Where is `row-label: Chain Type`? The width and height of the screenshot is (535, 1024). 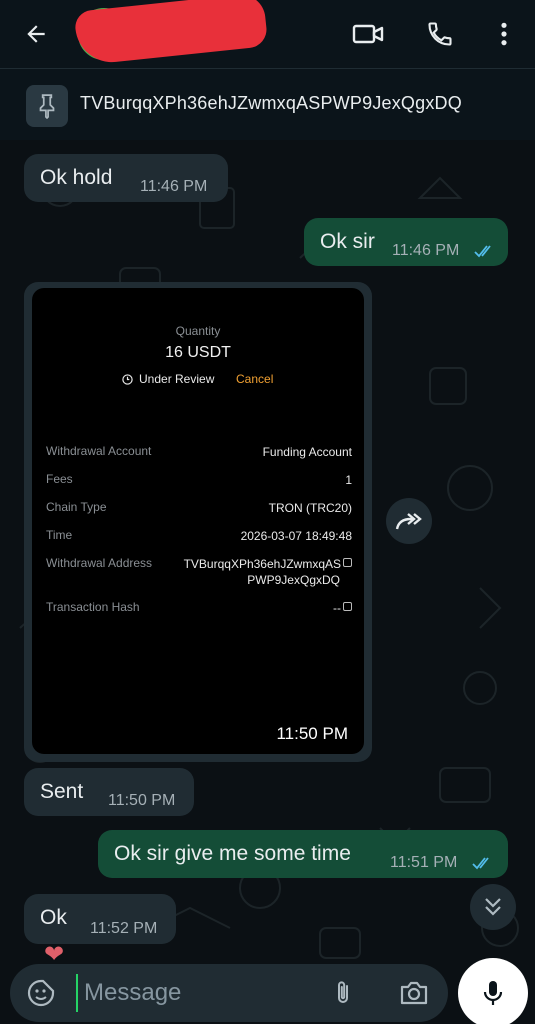
row-label: Chain Type is located at coordinates (76, 507).